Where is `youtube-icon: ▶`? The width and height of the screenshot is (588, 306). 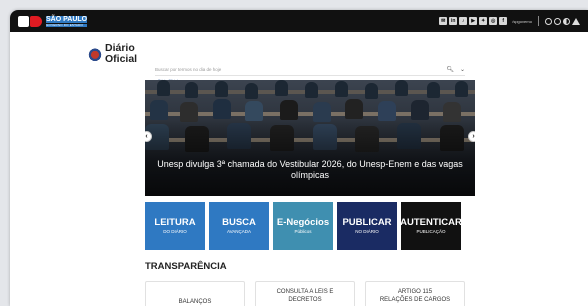
youtube-icon: ▶ is located at coordinates (473, 21).